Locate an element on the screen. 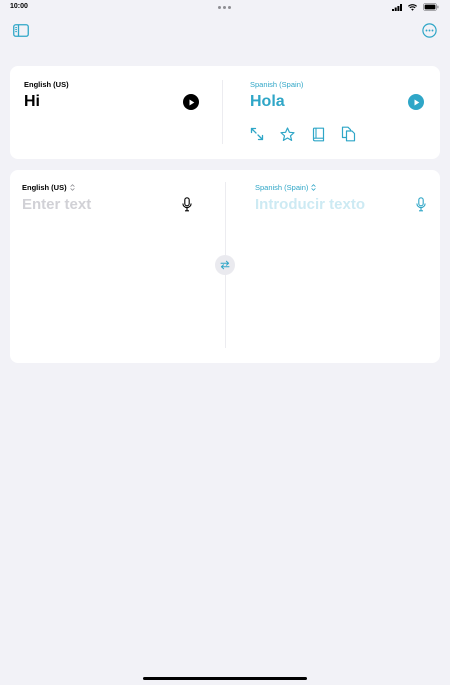 This screenshot has height=685, width=450. sidebar-icon is located at coordinates (21, 30).